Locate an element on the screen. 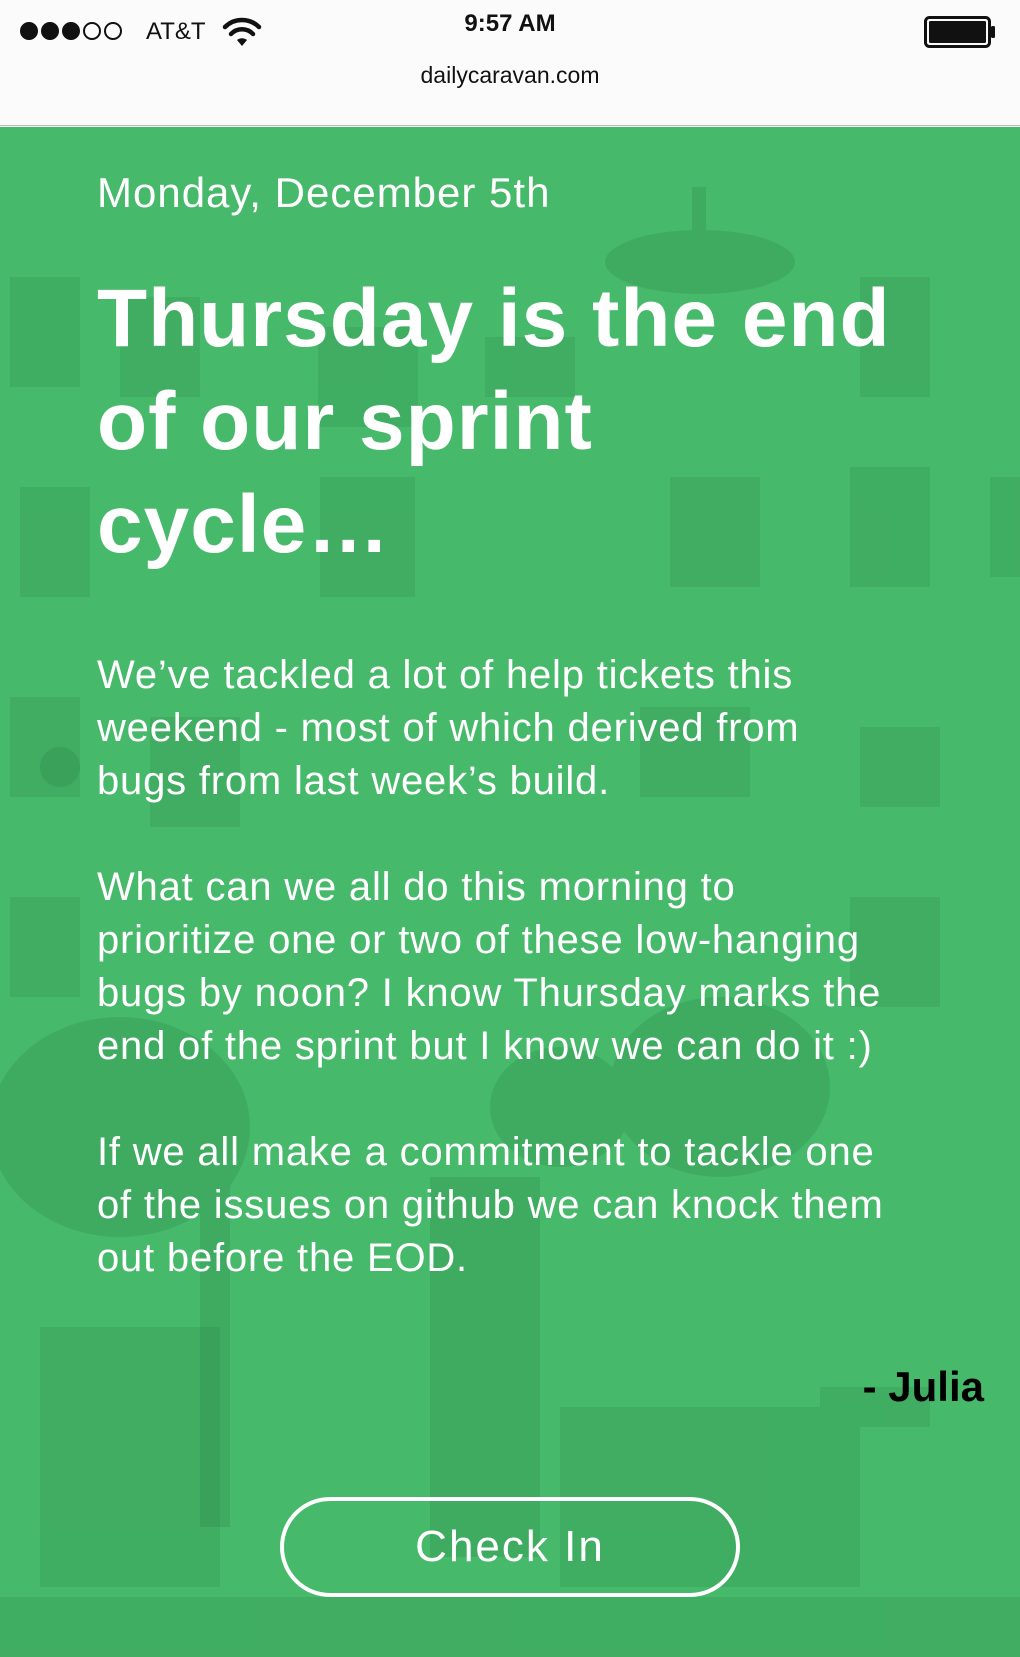 The image size is (1020, 1657). status-bar: AT&T 9:57 AM dailycaravan.com is located at coordinates (510, 63).